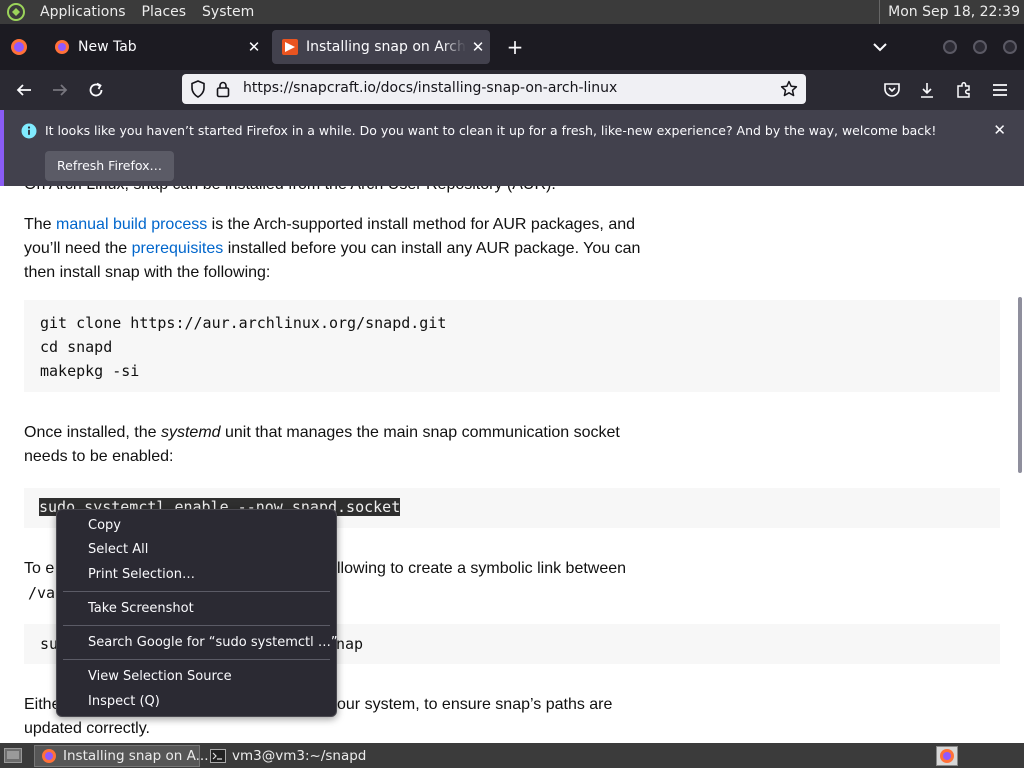 This screenshot has width=1024, height=768. Describe the element at coordinates (950, 47) in the screenshot. I see `minimize-button` at that location.